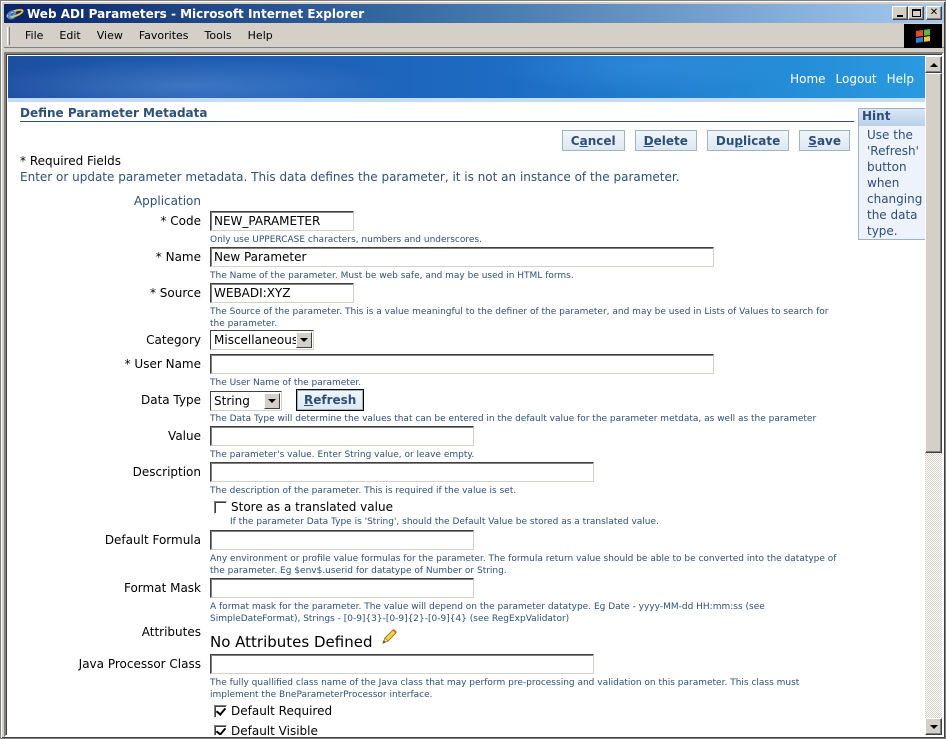 This screenshot has height=739, width=946. I want to click on source-label: * Source, so click(175, 293).